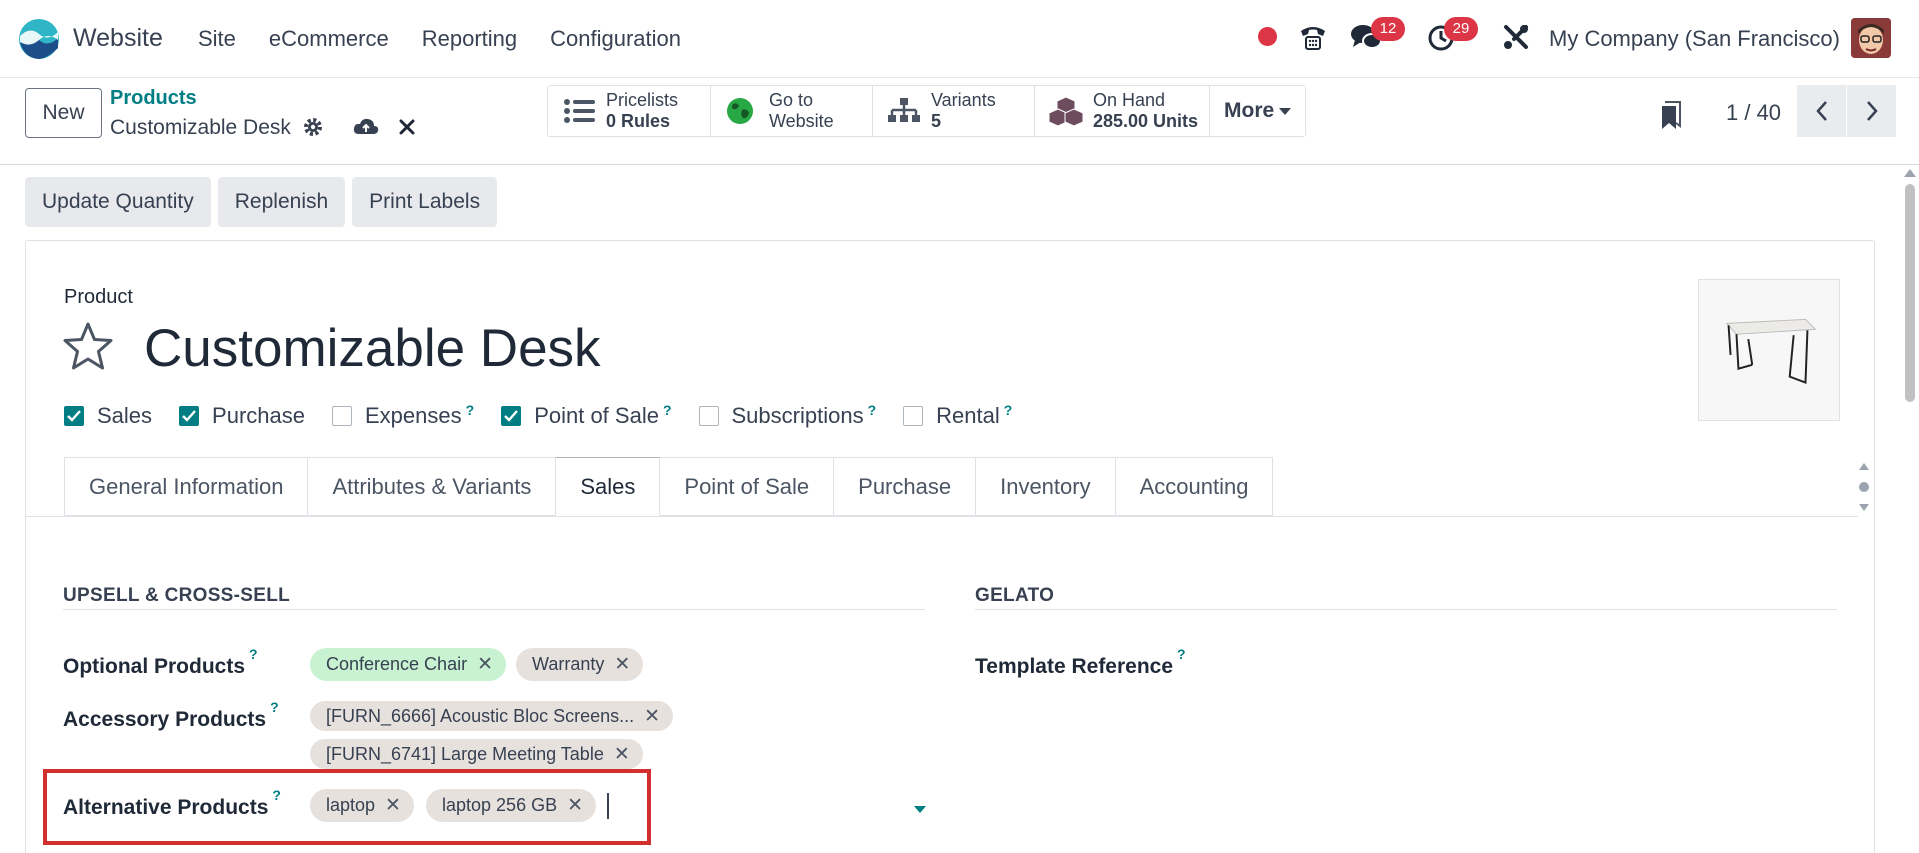 This screenshot has height=853, width=1919. What do you see at coordinates (189, 416) in the screenshot?
I see `checkbox-purchase-box` at bounding box center [189, 416].